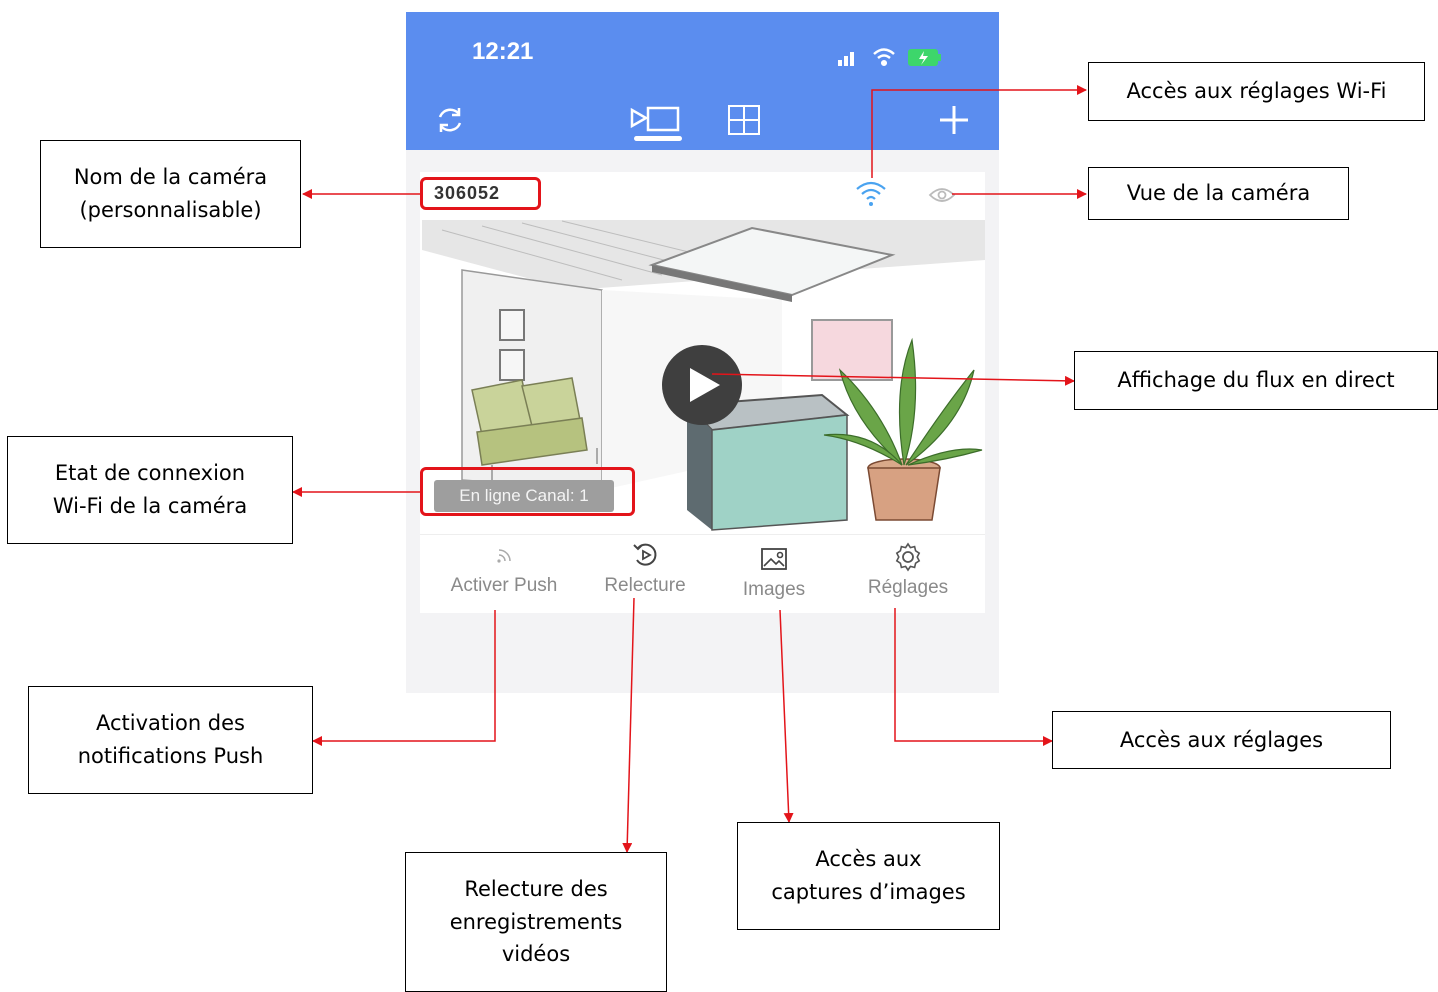 The image size is (1438, 992). I want to click on callout-replay-line3: vidéos, so click(536, 954).